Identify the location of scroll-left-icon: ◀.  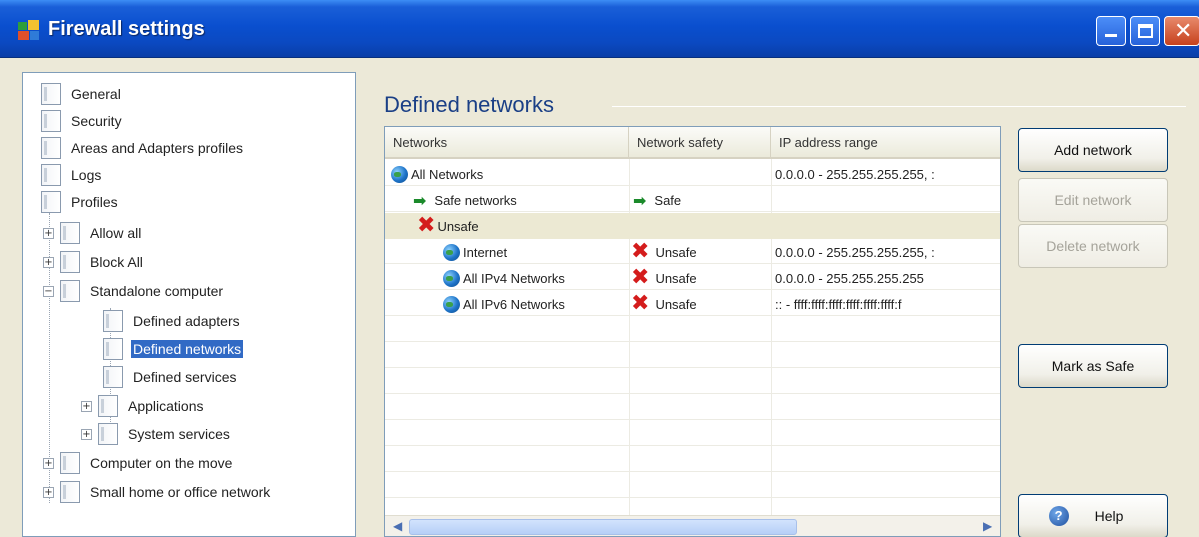
(397, 526).